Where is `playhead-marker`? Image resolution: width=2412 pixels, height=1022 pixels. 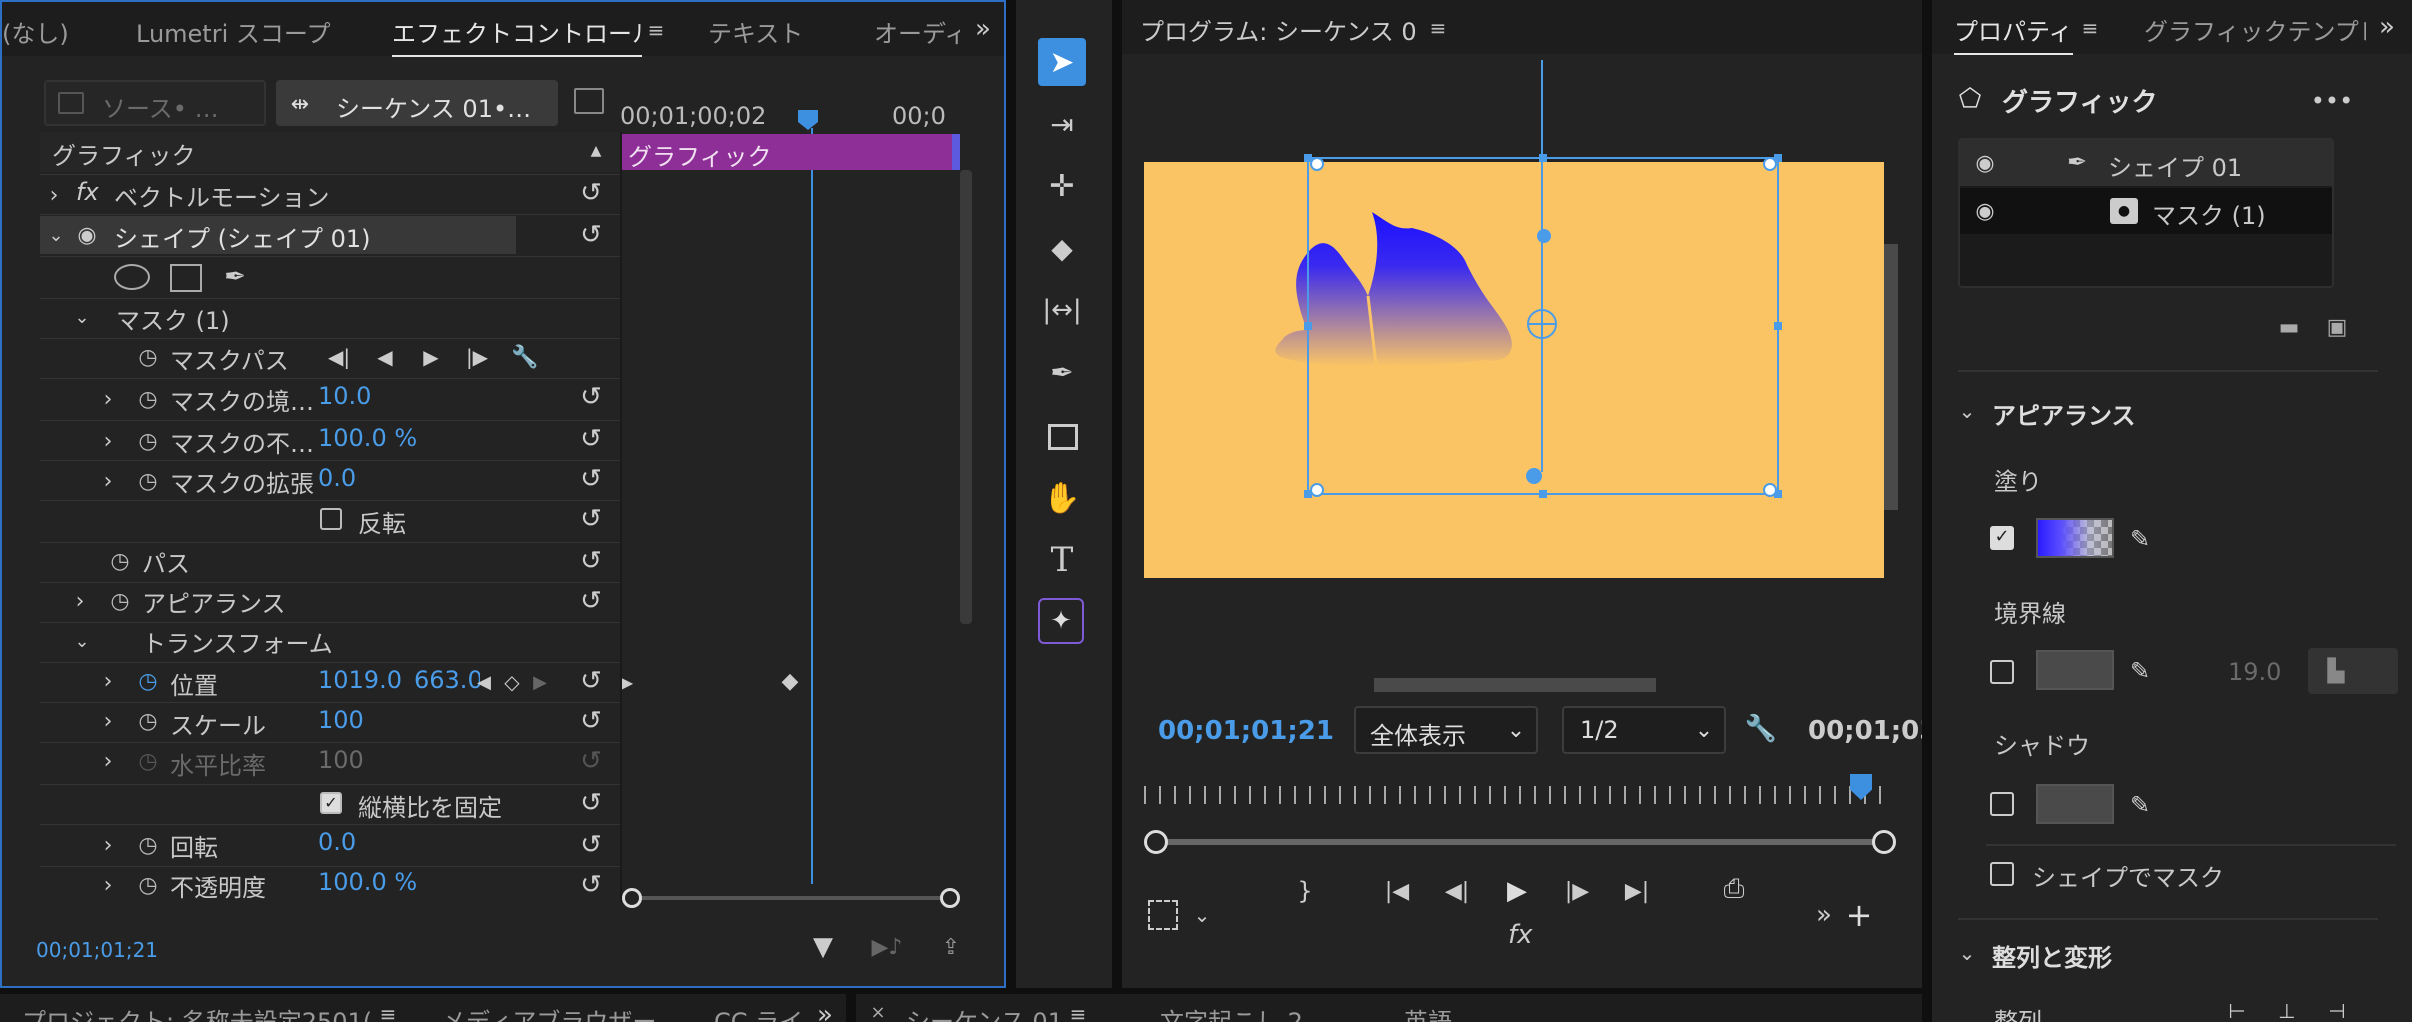
playhead-marker is located at coordinates (808, 120).